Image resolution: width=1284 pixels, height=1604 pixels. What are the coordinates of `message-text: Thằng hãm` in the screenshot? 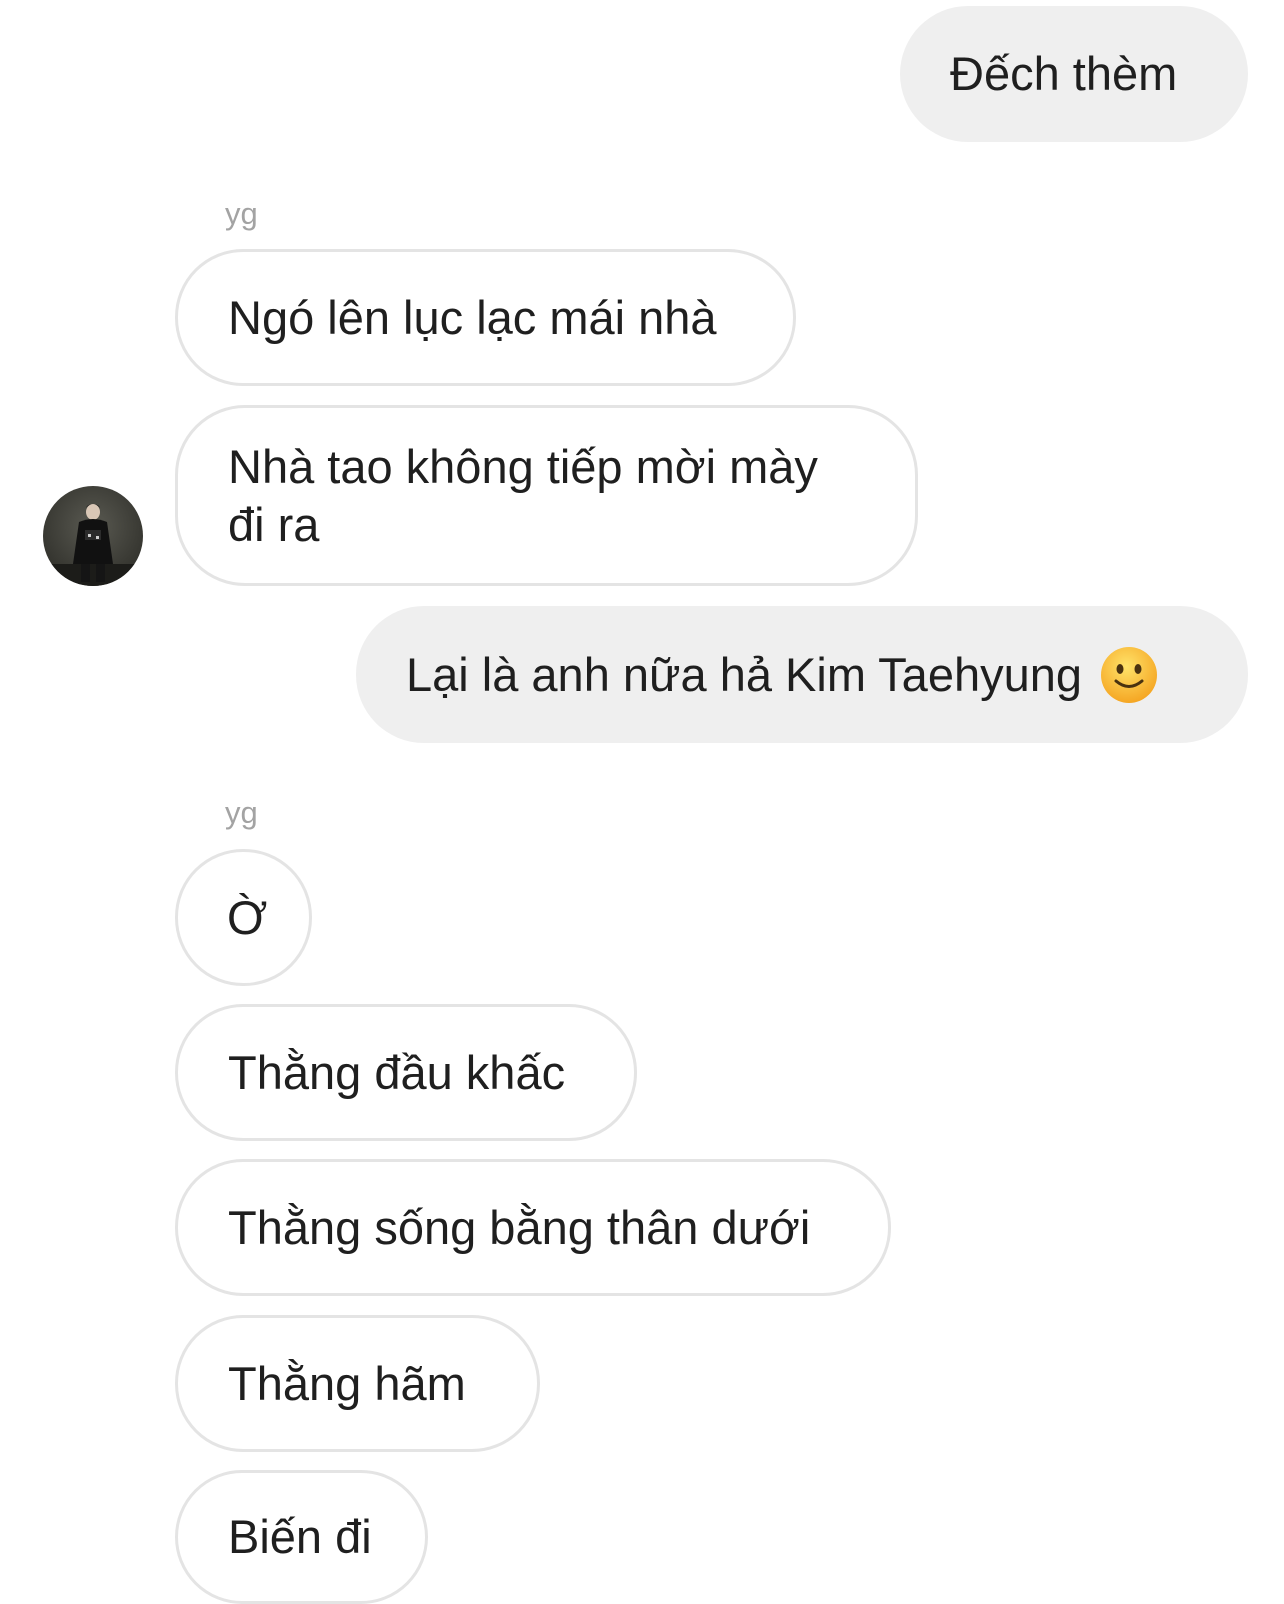 It's located at (347, 1383).